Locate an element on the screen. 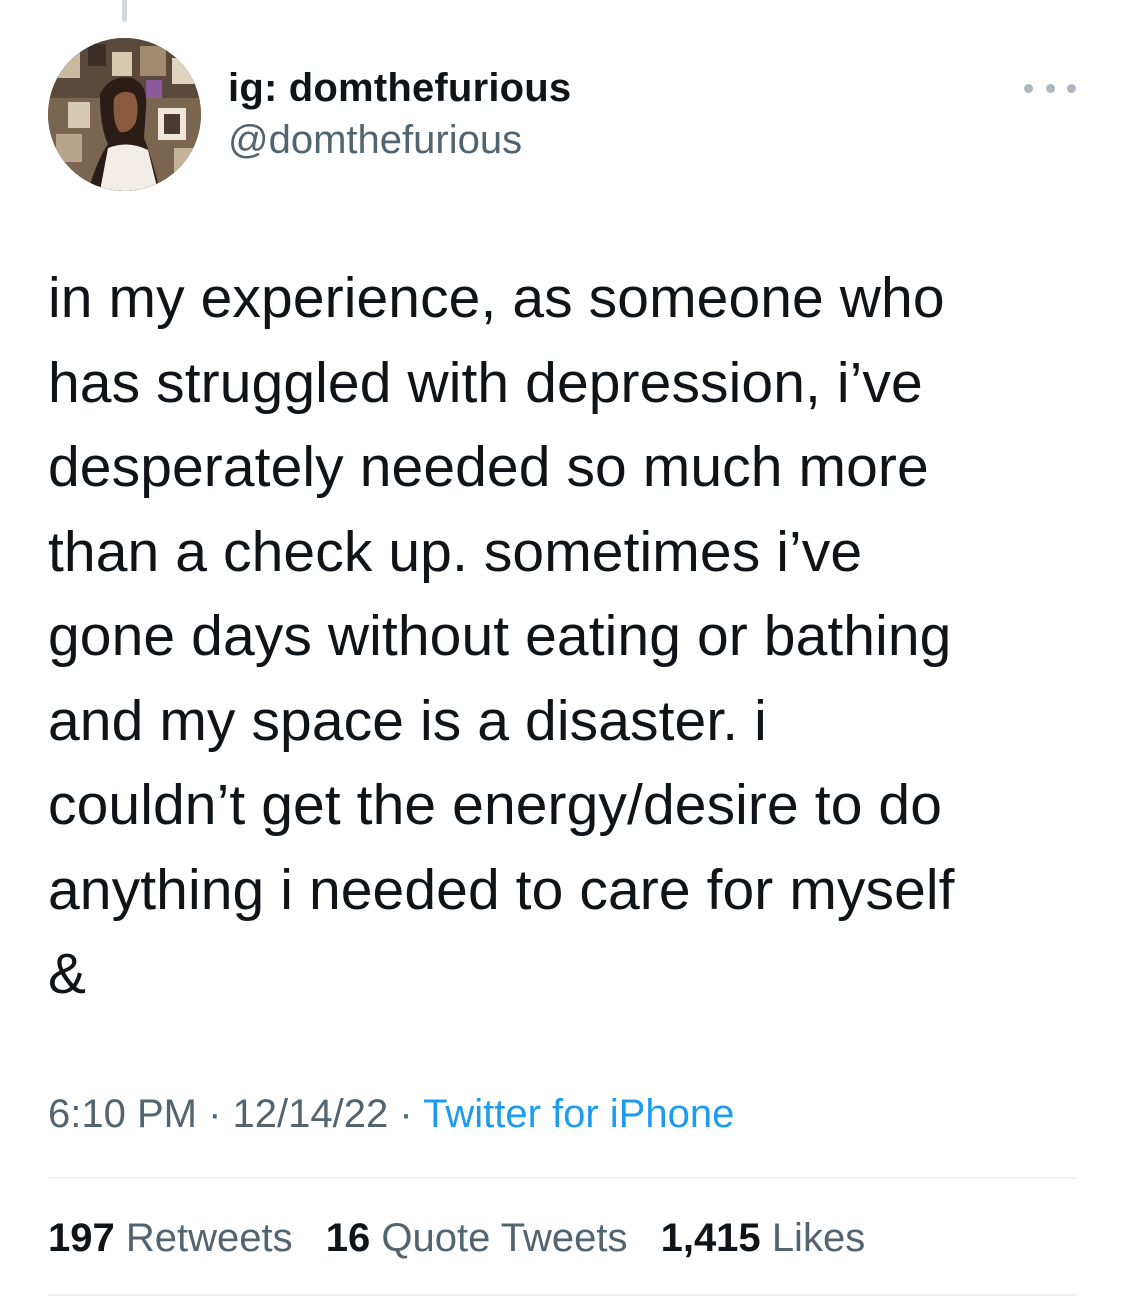 The width and height of the screenshot is (1125, 1298). author-handle: @domthefurious is located at coordinates (399, 140).